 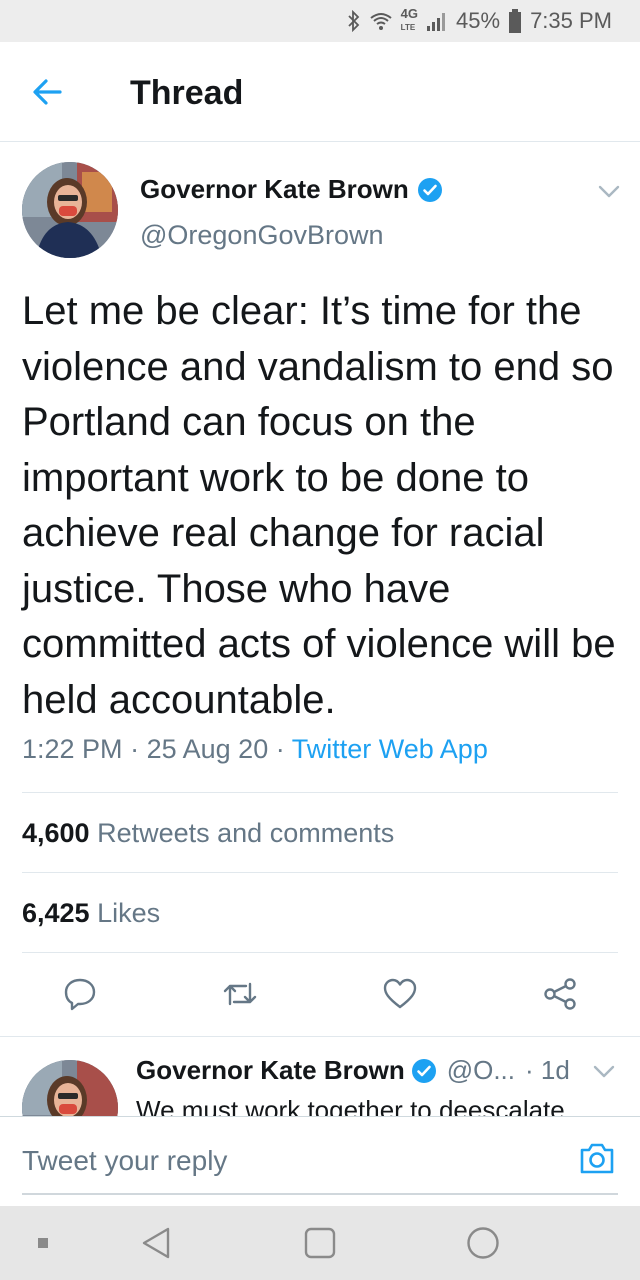 What do you see at coordinates (262, 235) in the screenshot?
I see `author-handle: @OregonGovBrown` at bounding box center [262, 235].